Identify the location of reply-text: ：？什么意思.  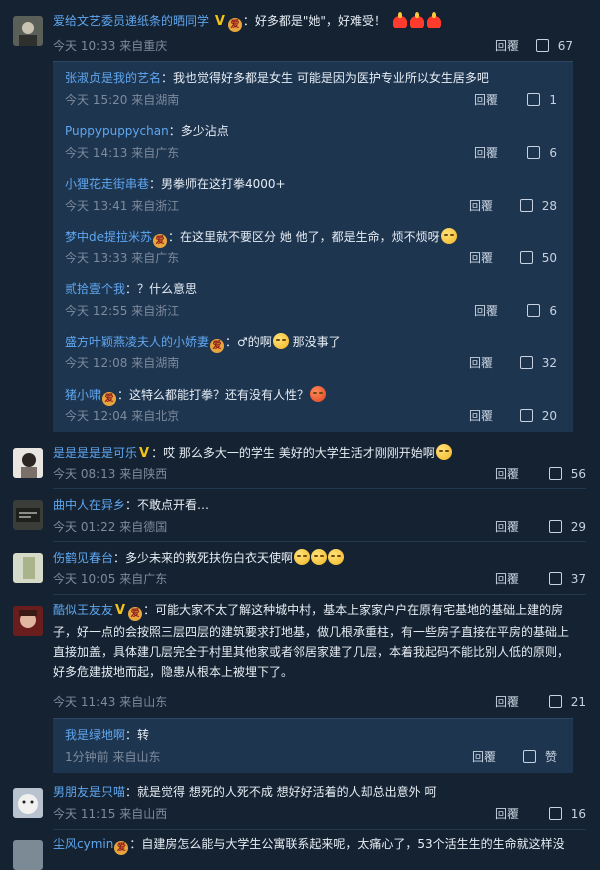
(161, 289).